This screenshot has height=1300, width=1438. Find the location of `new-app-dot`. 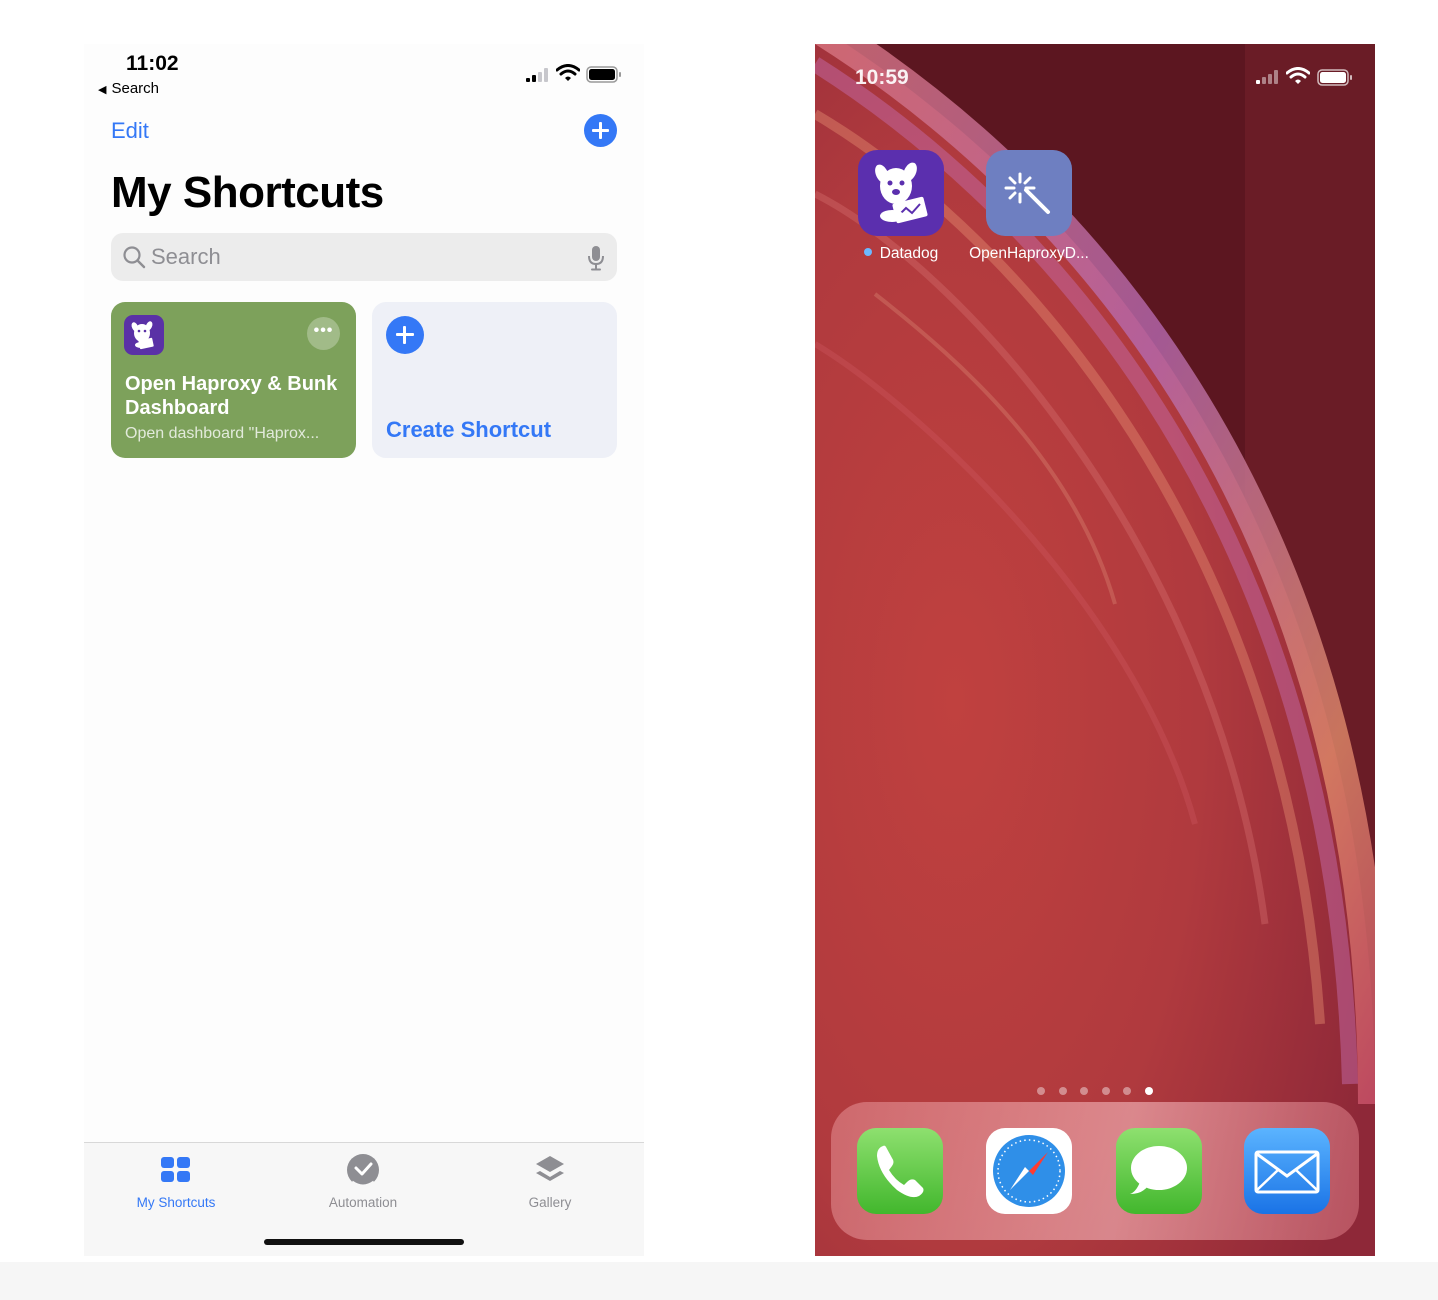

new-app-dot is located at coordinates (867, 252).